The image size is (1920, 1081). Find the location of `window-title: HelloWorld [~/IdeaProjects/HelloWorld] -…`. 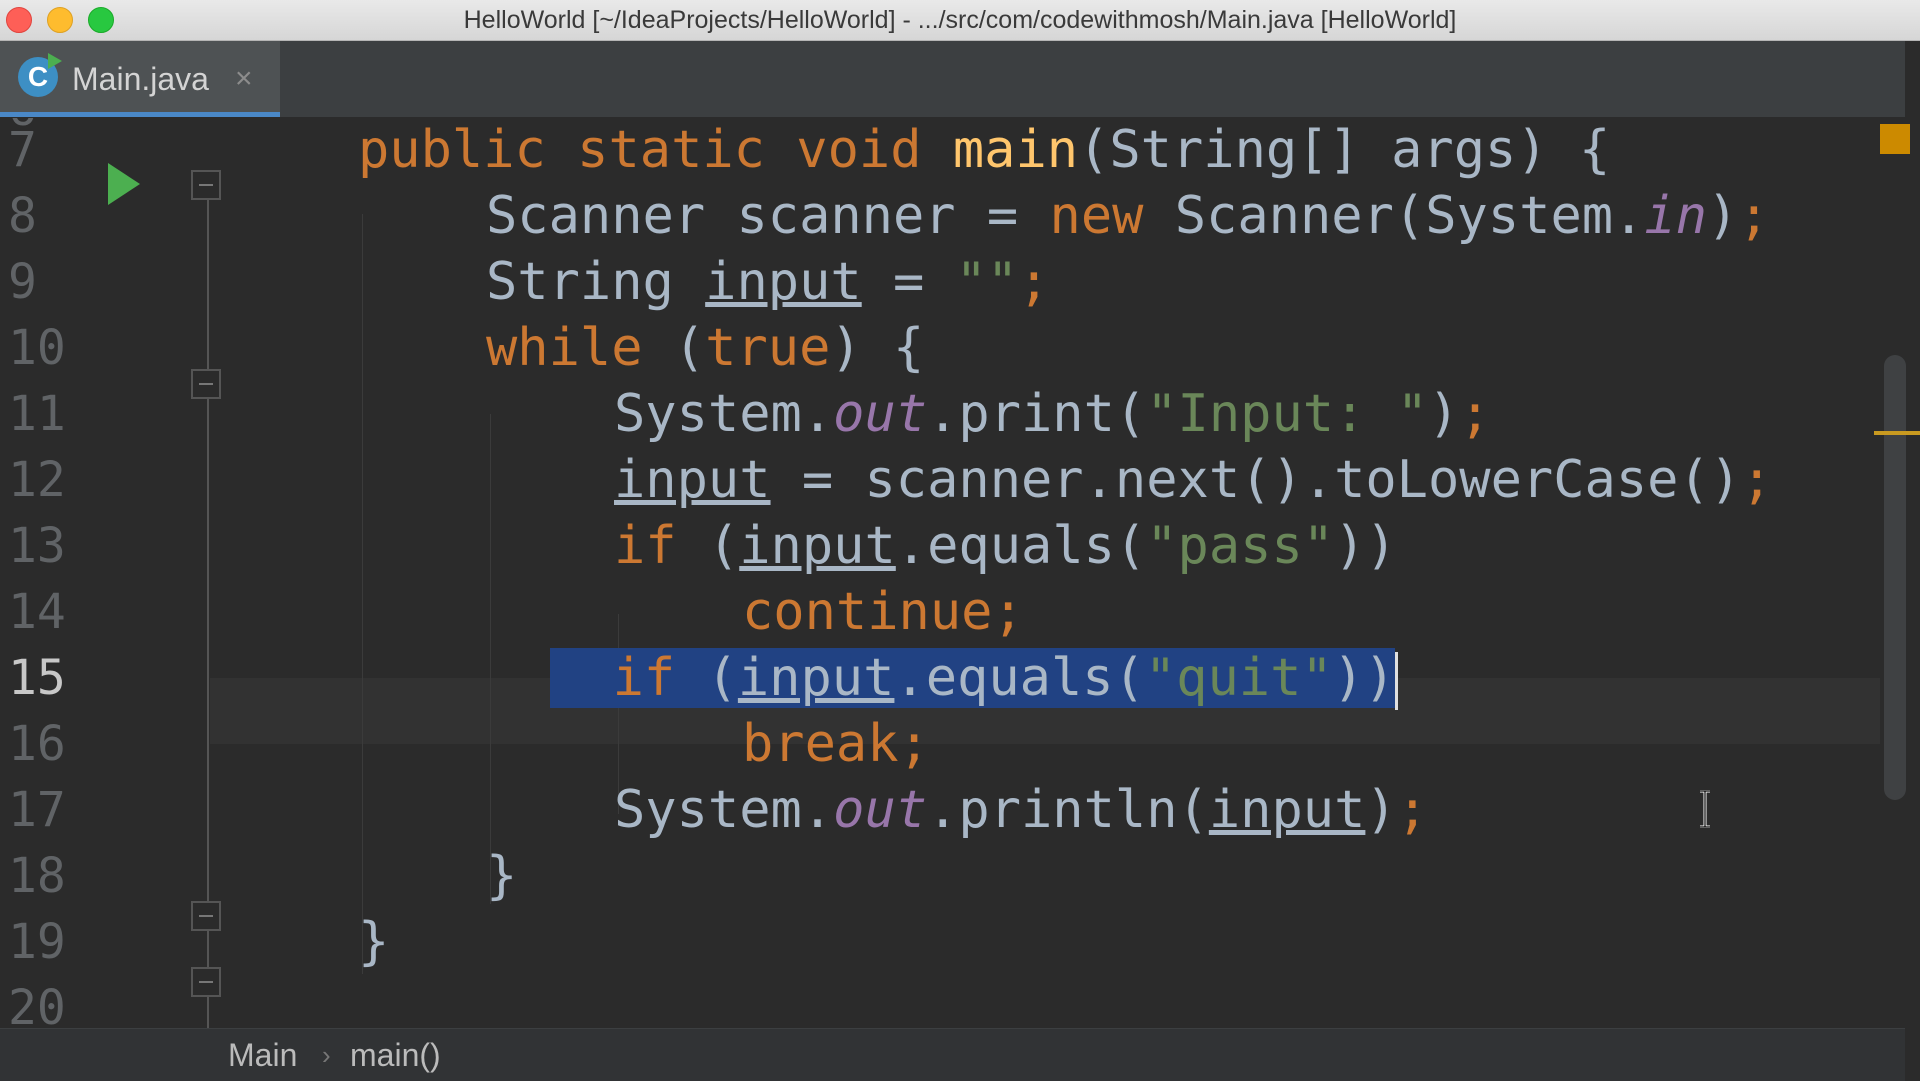

window-title: HelloWorld [~/IdeaProjects/HelloWorld] -… is located at coordinates (960, 20).